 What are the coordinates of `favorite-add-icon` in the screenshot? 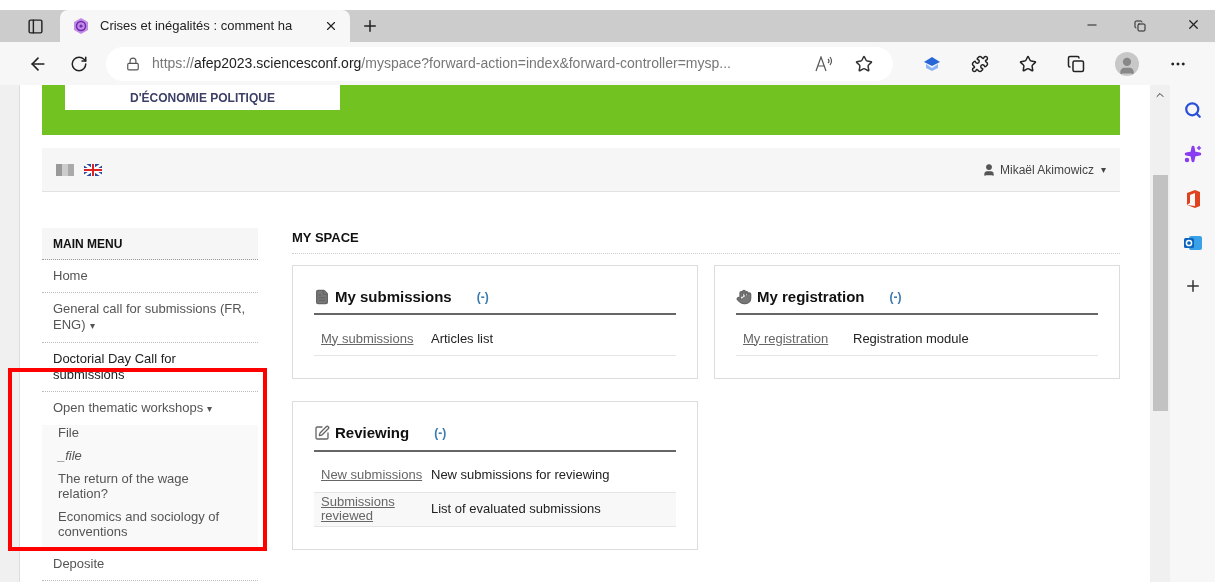 It's located at (864, 63).